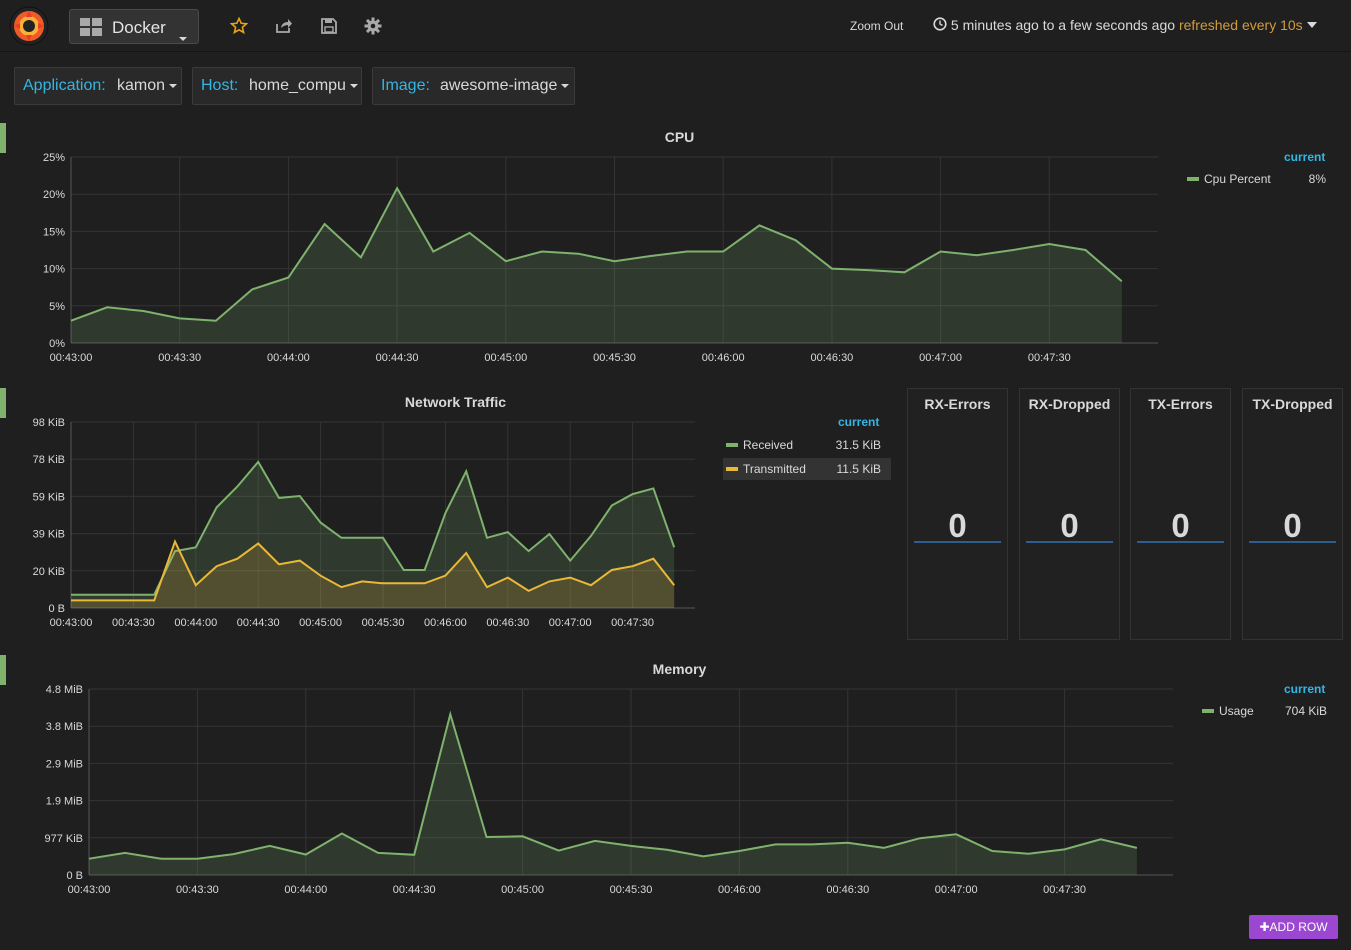  What do you see at coordinates (64, 690) in the screenshot?
I see `y-tick-label: 4.8 MiB` at bounding box center [64, 690].